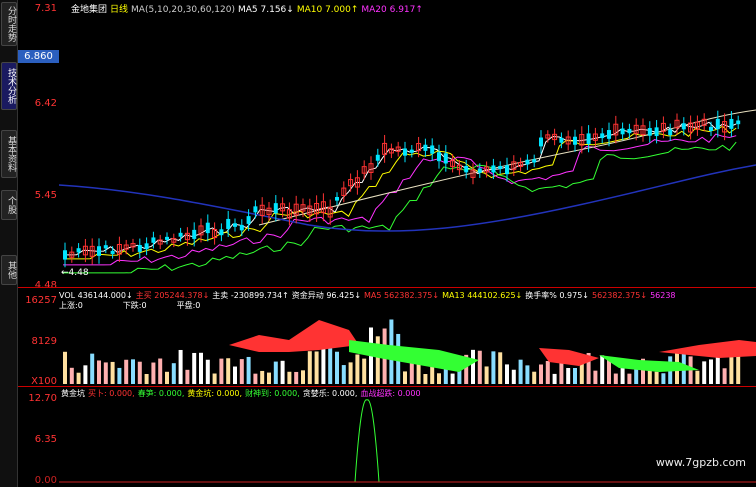 This screenshot has height=487, width=756. I want to click on ind-buy: 买卜: 0.000,, so click(111, 393).